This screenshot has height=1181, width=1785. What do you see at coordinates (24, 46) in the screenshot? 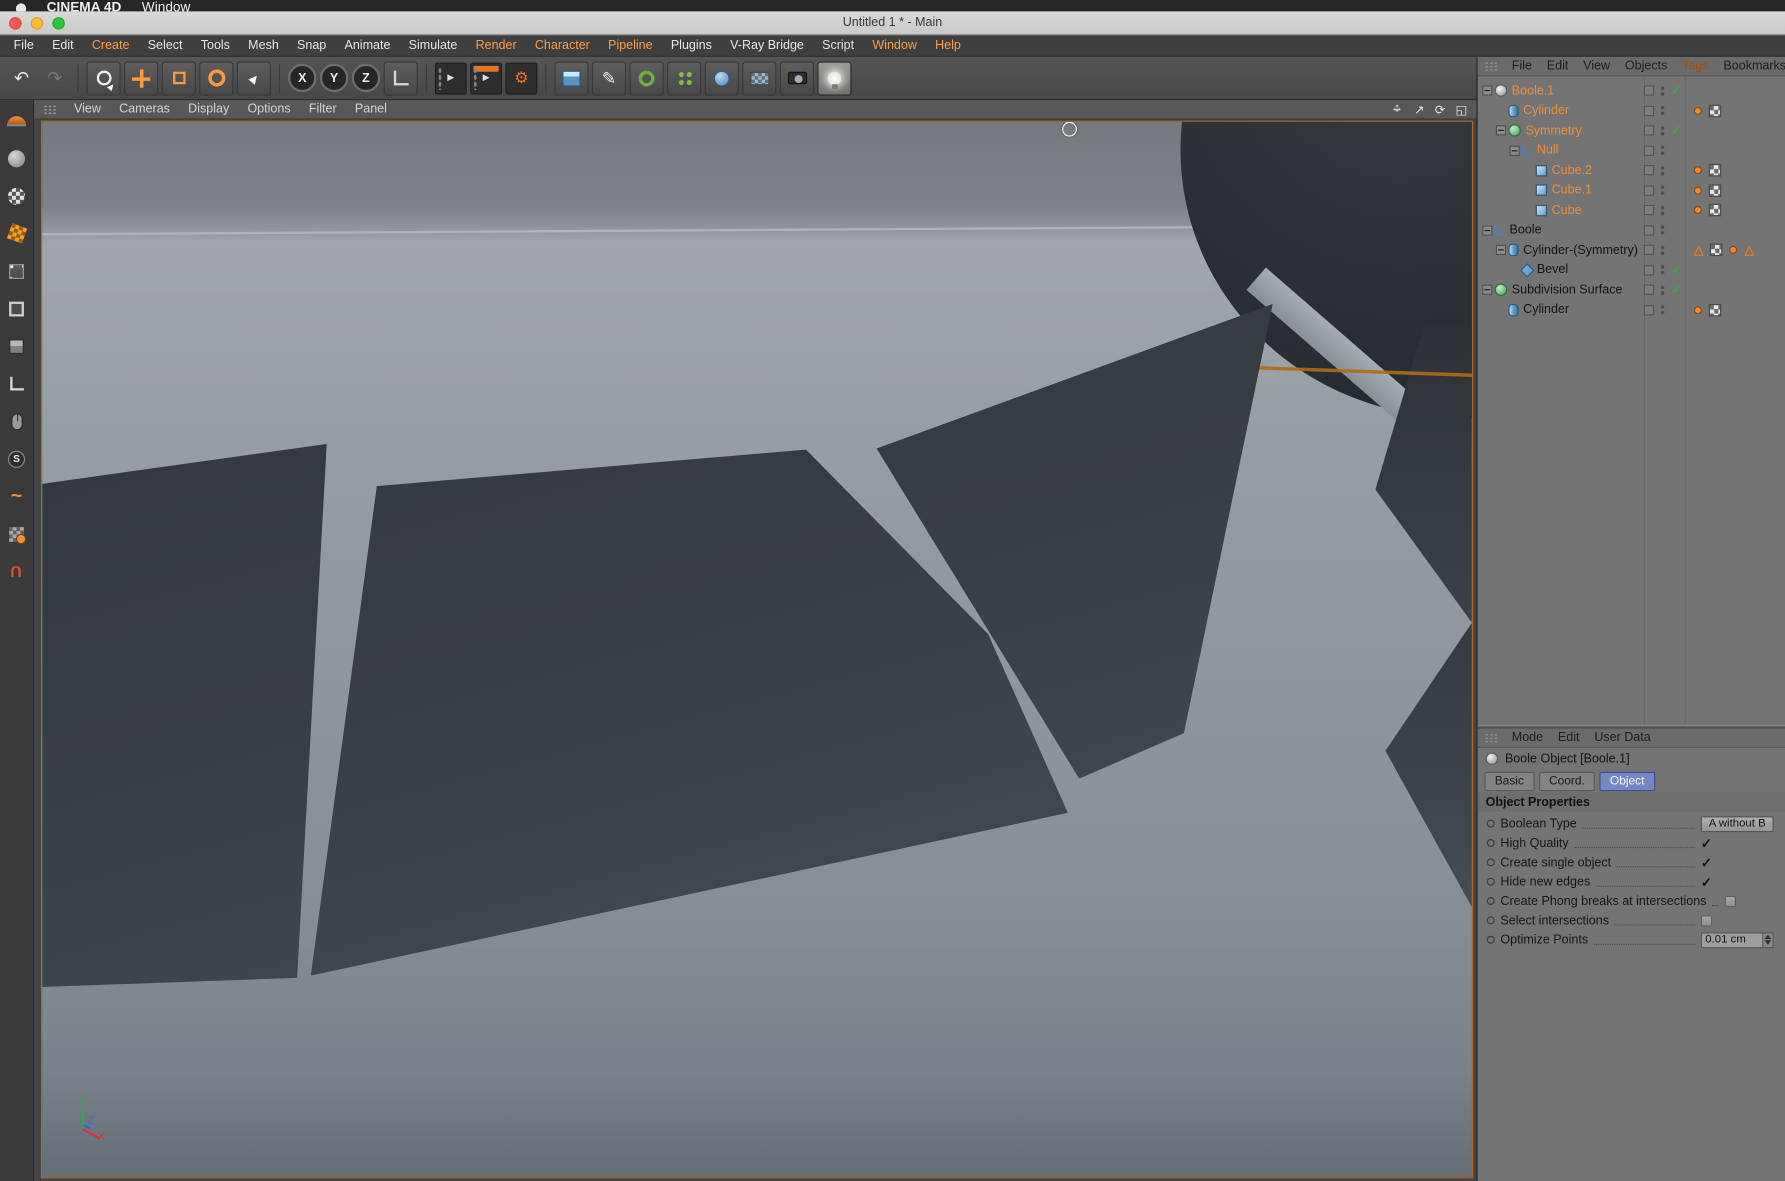
I see `menu-file: File` at bounding box center [24, 46].